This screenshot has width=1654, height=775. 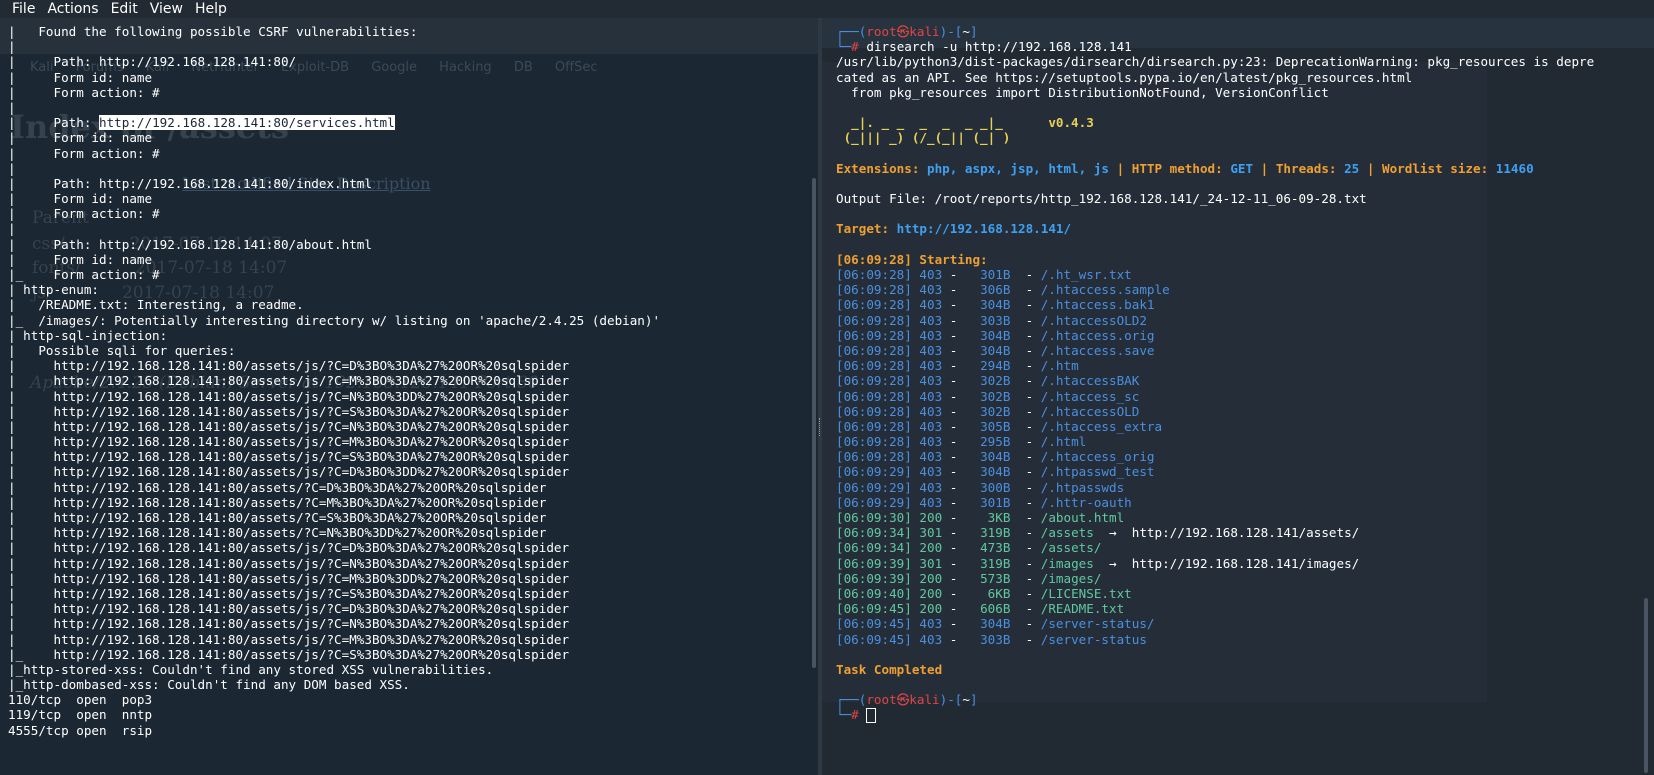 What do you see at coordinates (80, 77) in the screenshot?
I see `terminal-line: | Form id: name` at bounding box center [80, 77].